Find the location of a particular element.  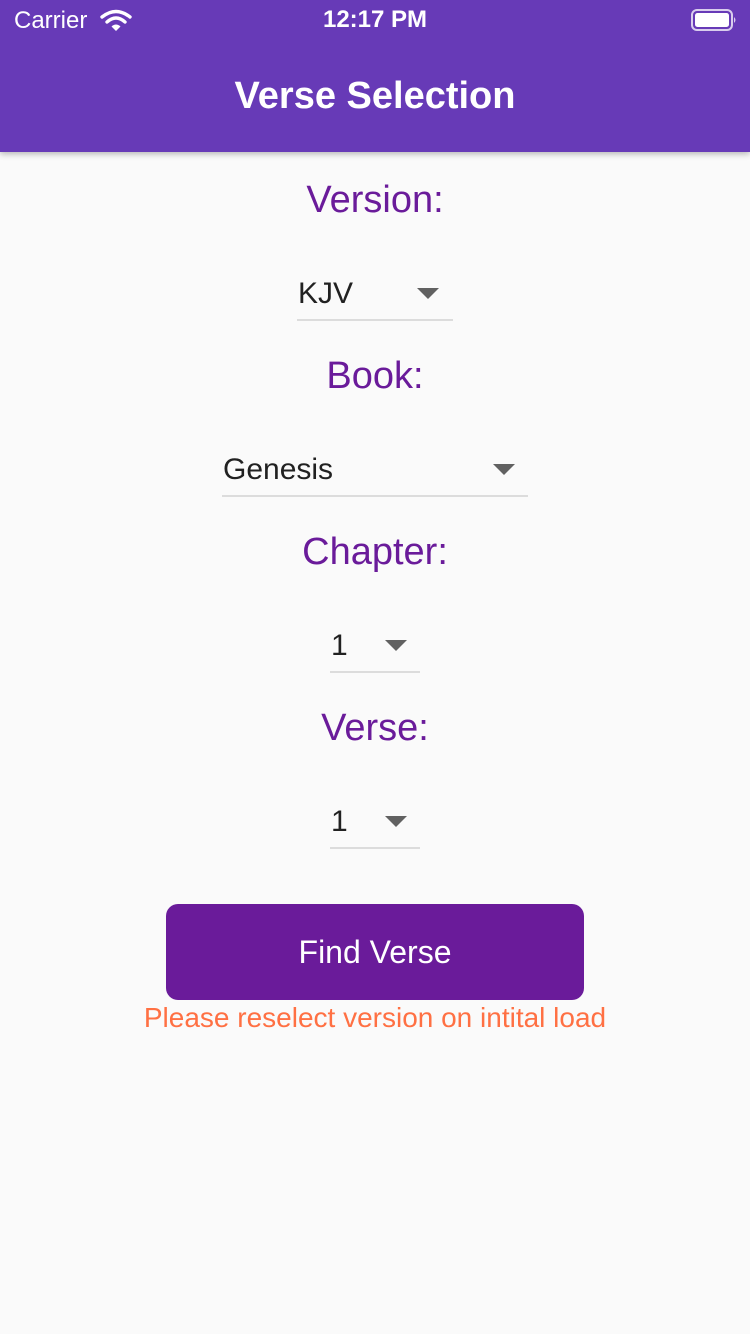

chapter-dropdown-value: 1 is located at coordinates (339, 645).